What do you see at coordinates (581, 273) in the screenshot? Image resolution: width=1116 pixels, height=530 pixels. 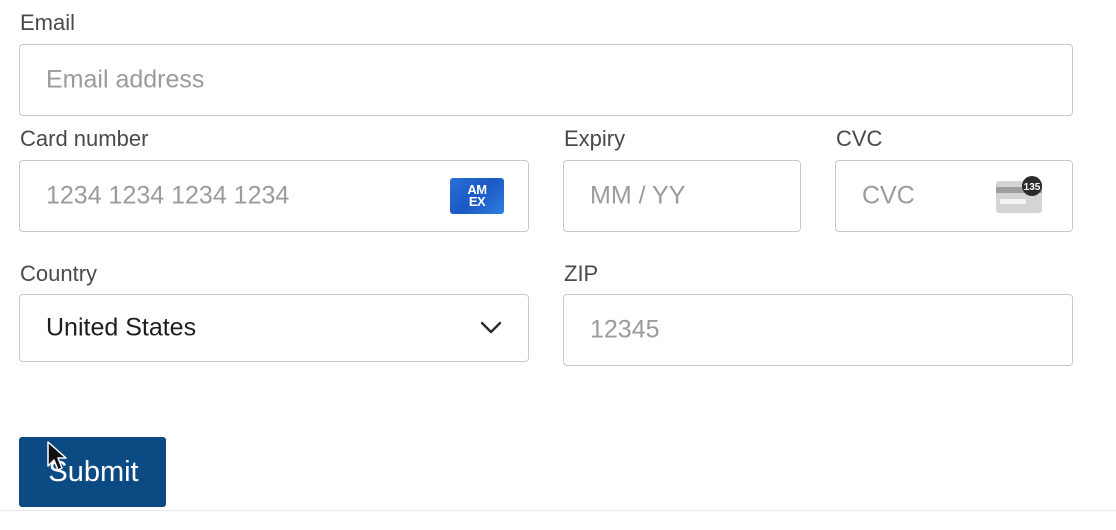 I see `zip-label: ZIP` at bounding box center [581, 273].